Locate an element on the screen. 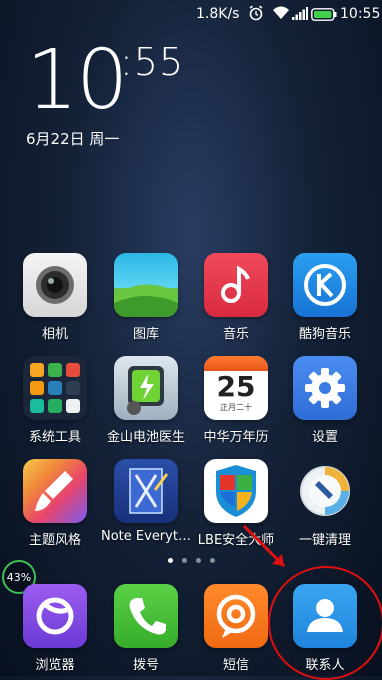  dock-browser: 浏览器 is located at coordinates (55, 628).